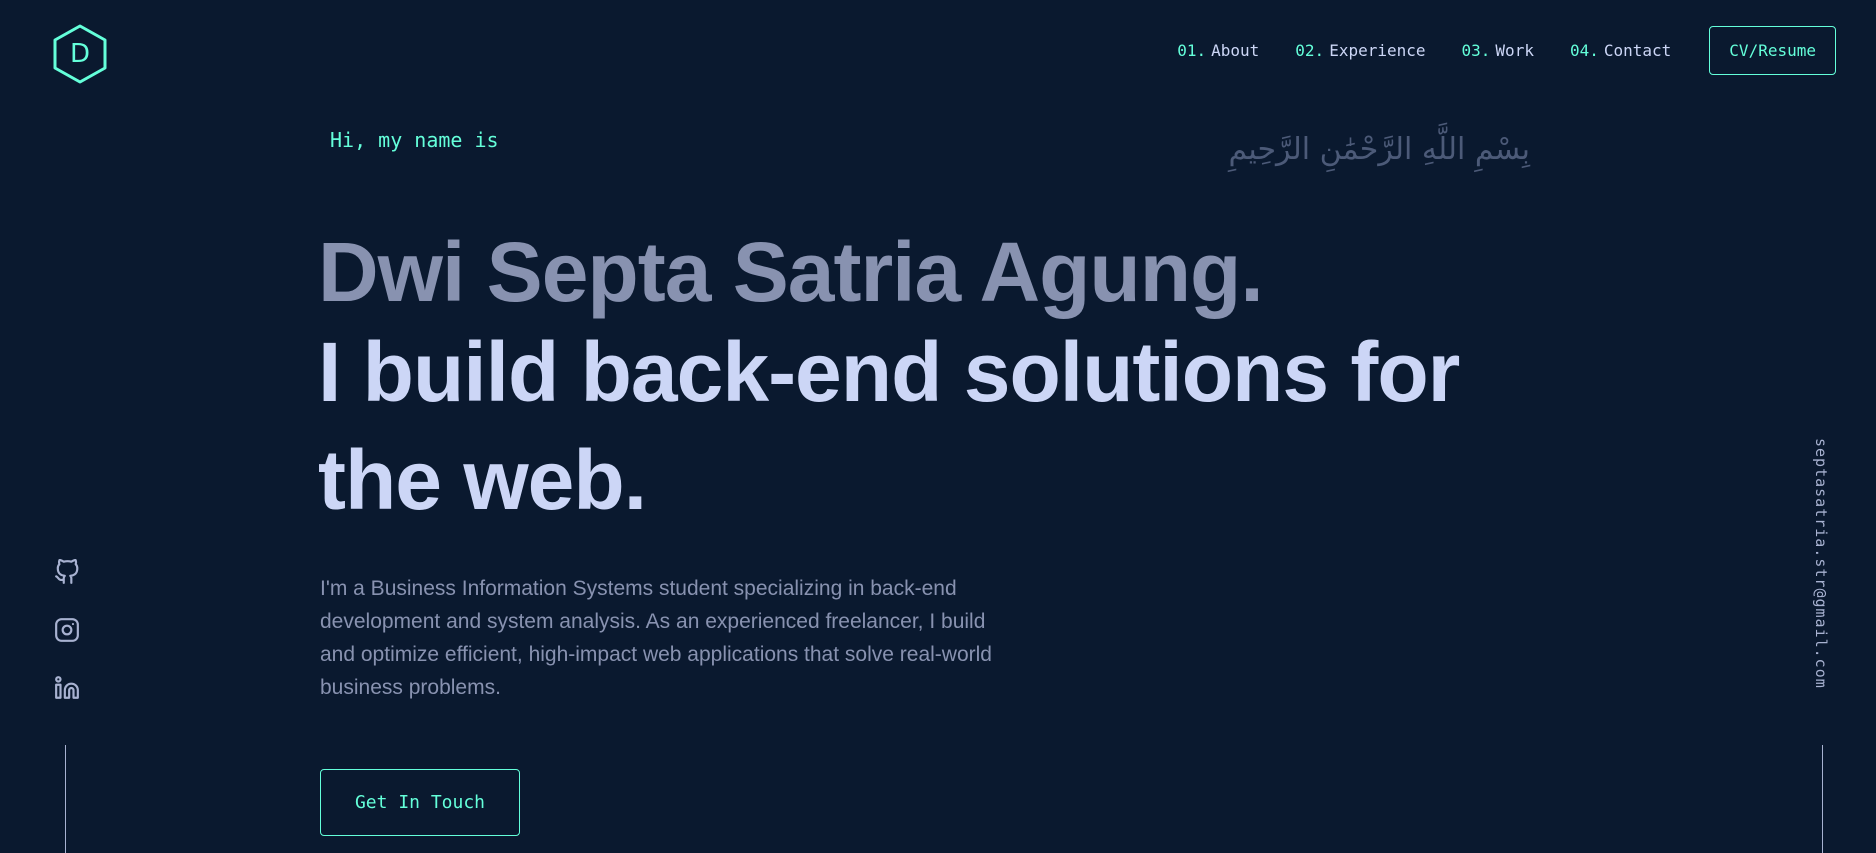 The width and height of the screenshot is (1876, 853). I want to click on nav-number: 01., so click(1192, 50).